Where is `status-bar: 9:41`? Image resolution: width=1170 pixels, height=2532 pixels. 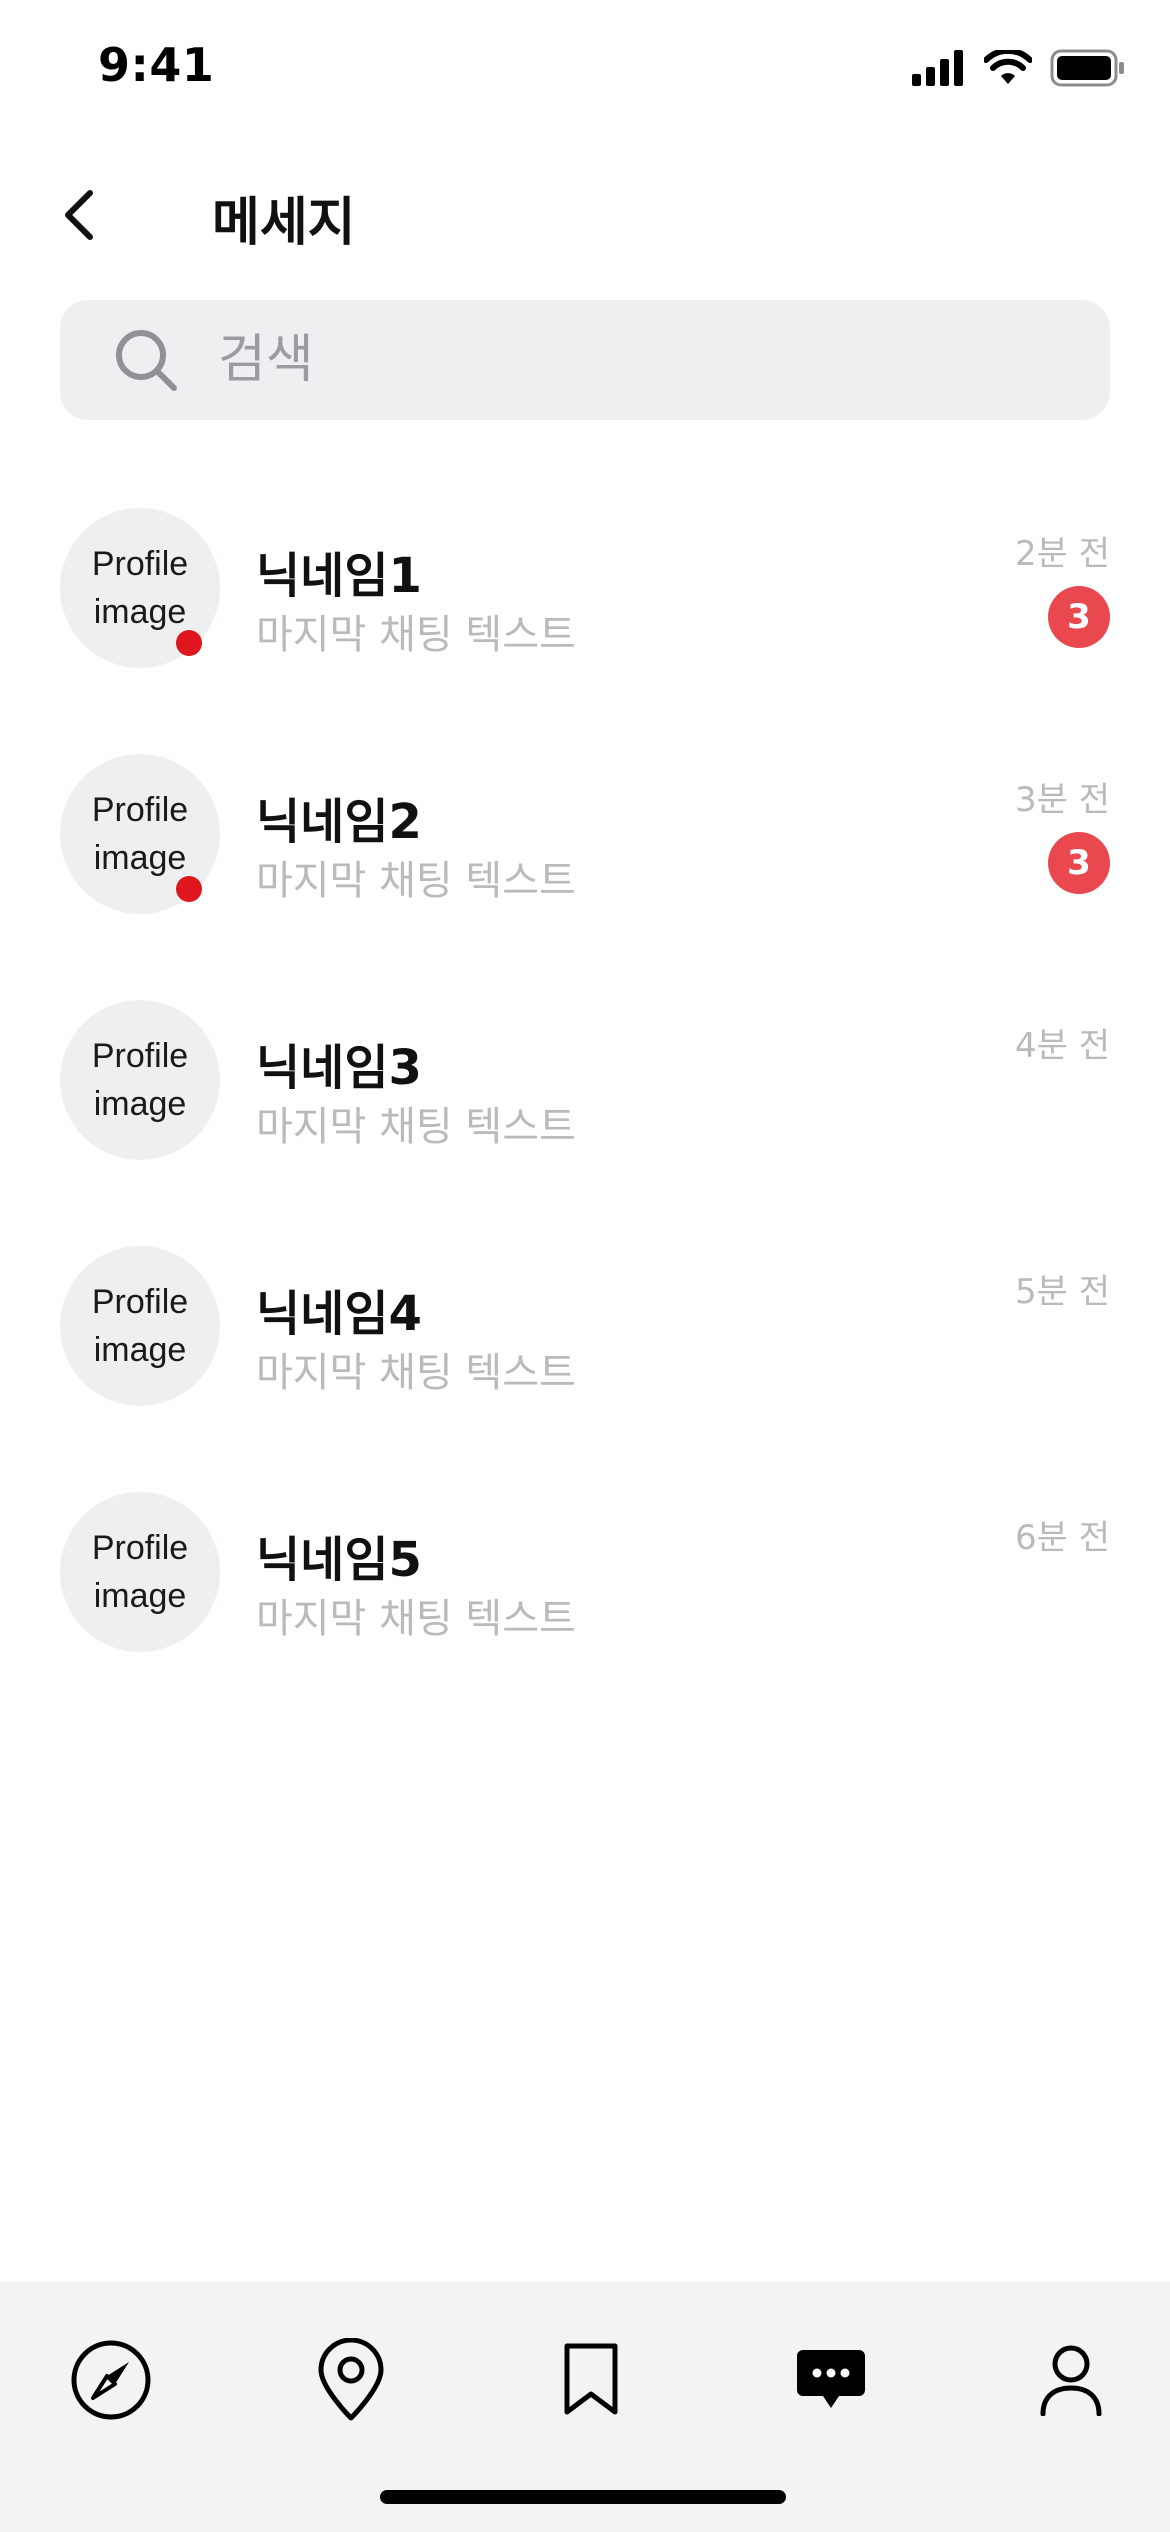 status-bar: 9:41 is located at coordinates (585, 65).